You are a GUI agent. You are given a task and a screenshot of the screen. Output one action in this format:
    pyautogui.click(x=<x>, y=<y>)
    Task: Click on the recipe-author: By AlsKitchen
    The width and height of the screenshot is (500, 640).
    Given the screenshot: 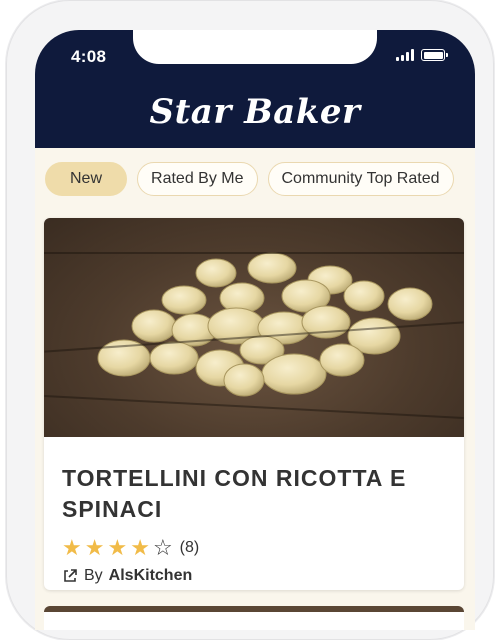 What is the action you would take?
    pyautogui.click(x=254, y=576)
    